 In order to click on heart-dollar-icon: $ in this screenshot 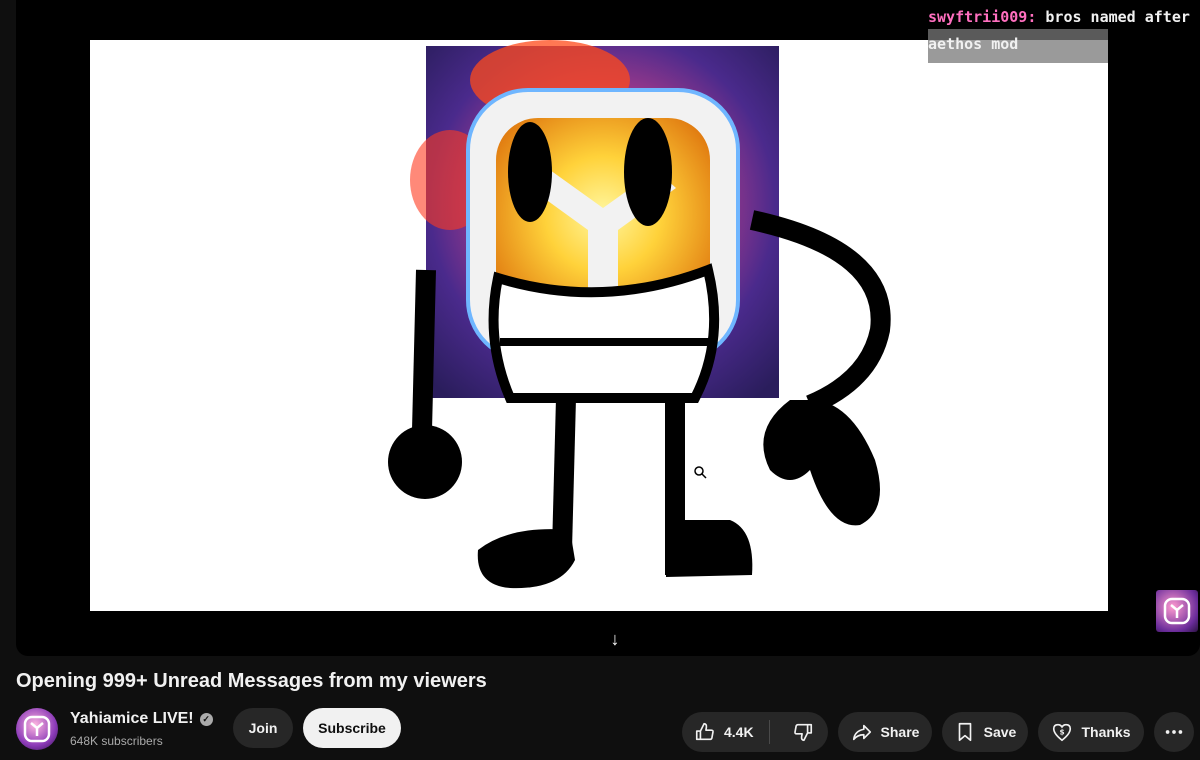, I will do `click(1062, 732)`.